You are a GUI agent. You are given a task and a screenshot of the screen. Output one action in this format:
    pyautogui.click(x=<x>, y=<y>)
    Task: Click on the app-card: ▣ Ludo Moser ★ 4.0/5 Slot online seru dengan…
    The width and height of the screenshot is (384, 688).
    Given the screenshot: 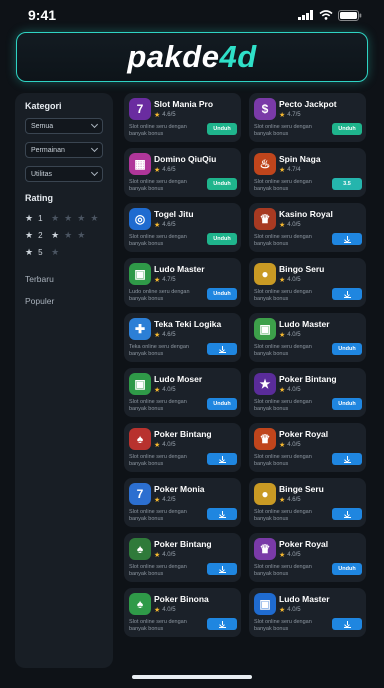 What is the action you would take?
    pyautogui.click(x=182, y=392)
    